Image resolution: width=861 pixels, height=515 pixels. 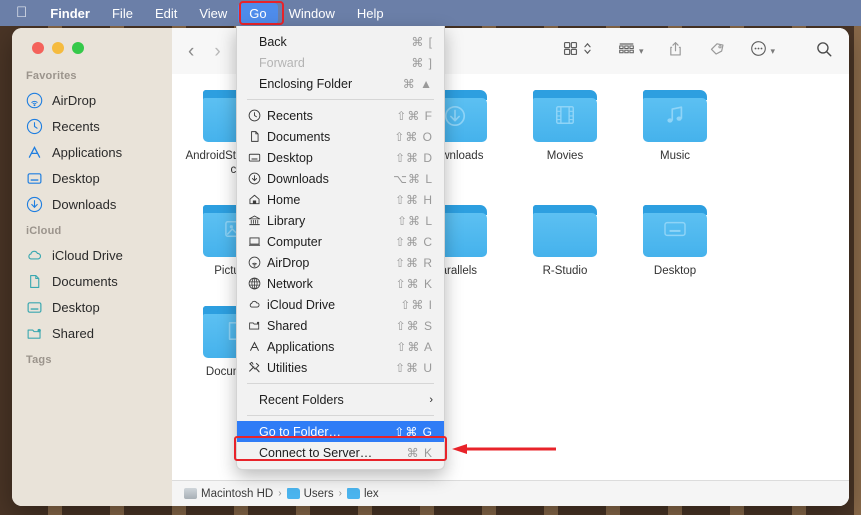 I want to click on sidebar-item-downloads: Downloads, so click(x=92, y=204).